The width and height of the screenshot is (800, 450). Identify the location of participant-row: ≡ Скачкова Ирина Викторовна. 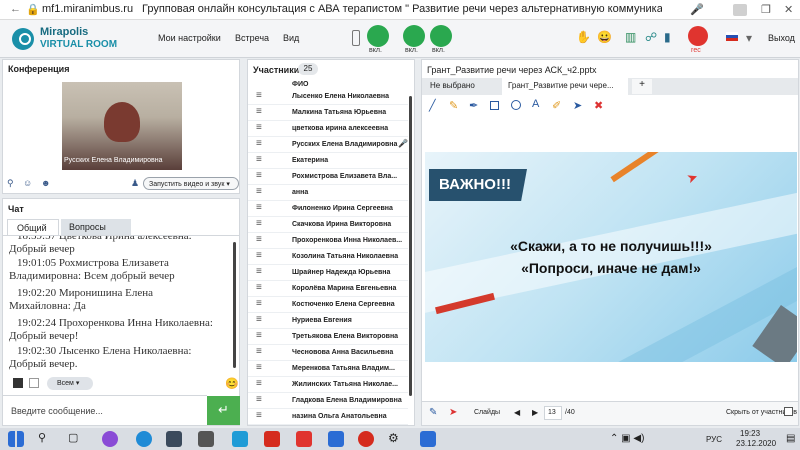
(328, 225).